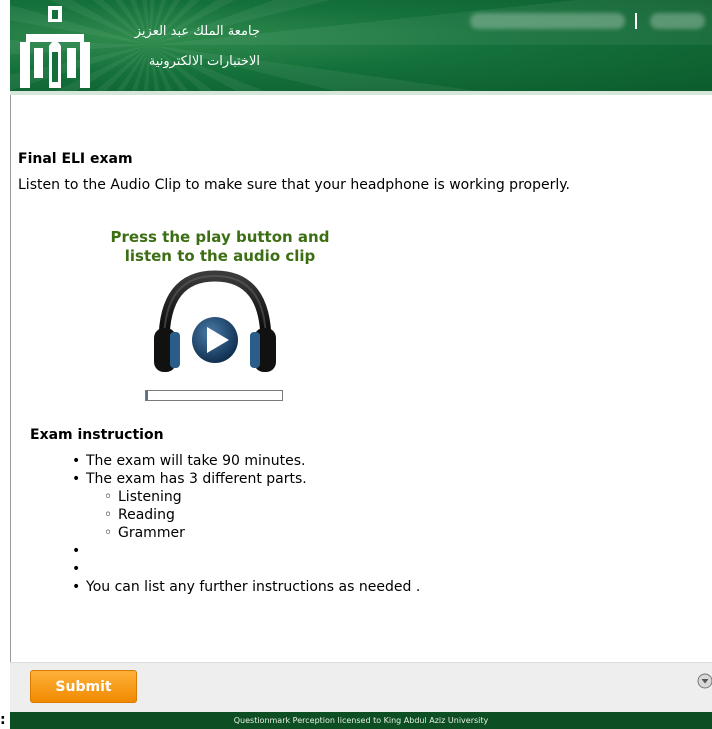 This screenshot has height=729, width=712. What do you see at coordinates (704, 681) in the screenshot?
I see `help-icon` at bounding box center [704, 681].